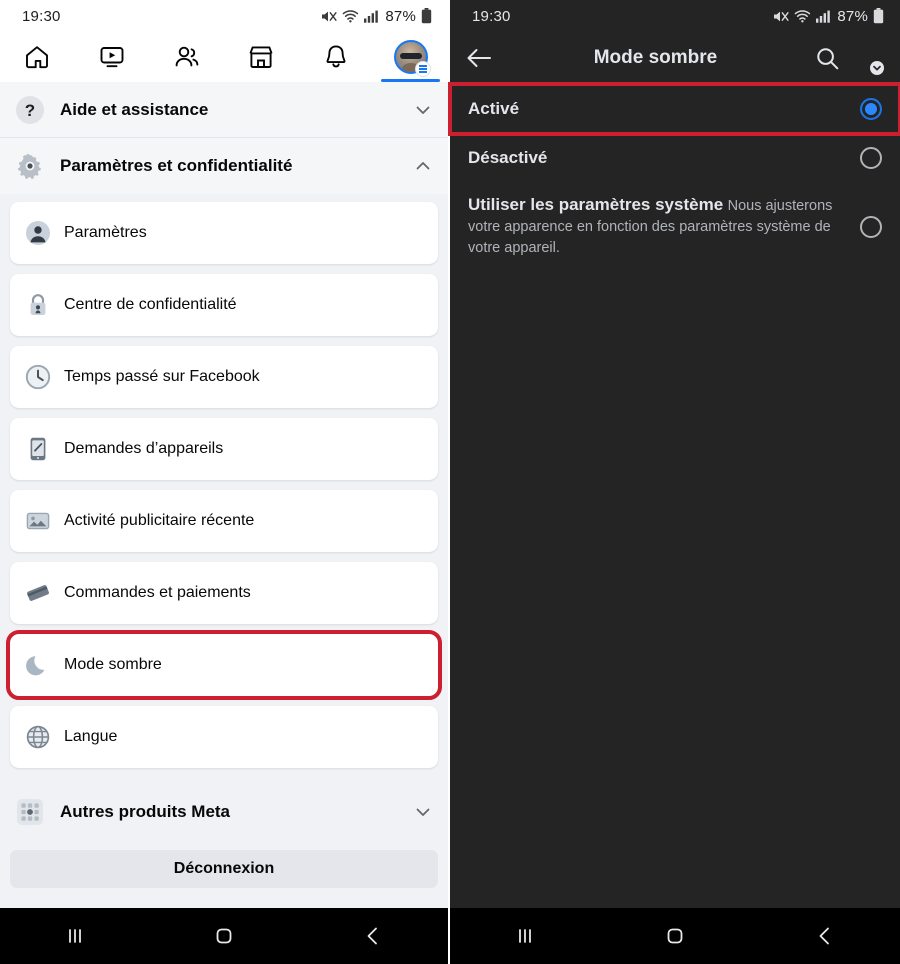 This screenshot has width=900, height=964. I want to click on page-title: Mode sombre, so click(655, 57).